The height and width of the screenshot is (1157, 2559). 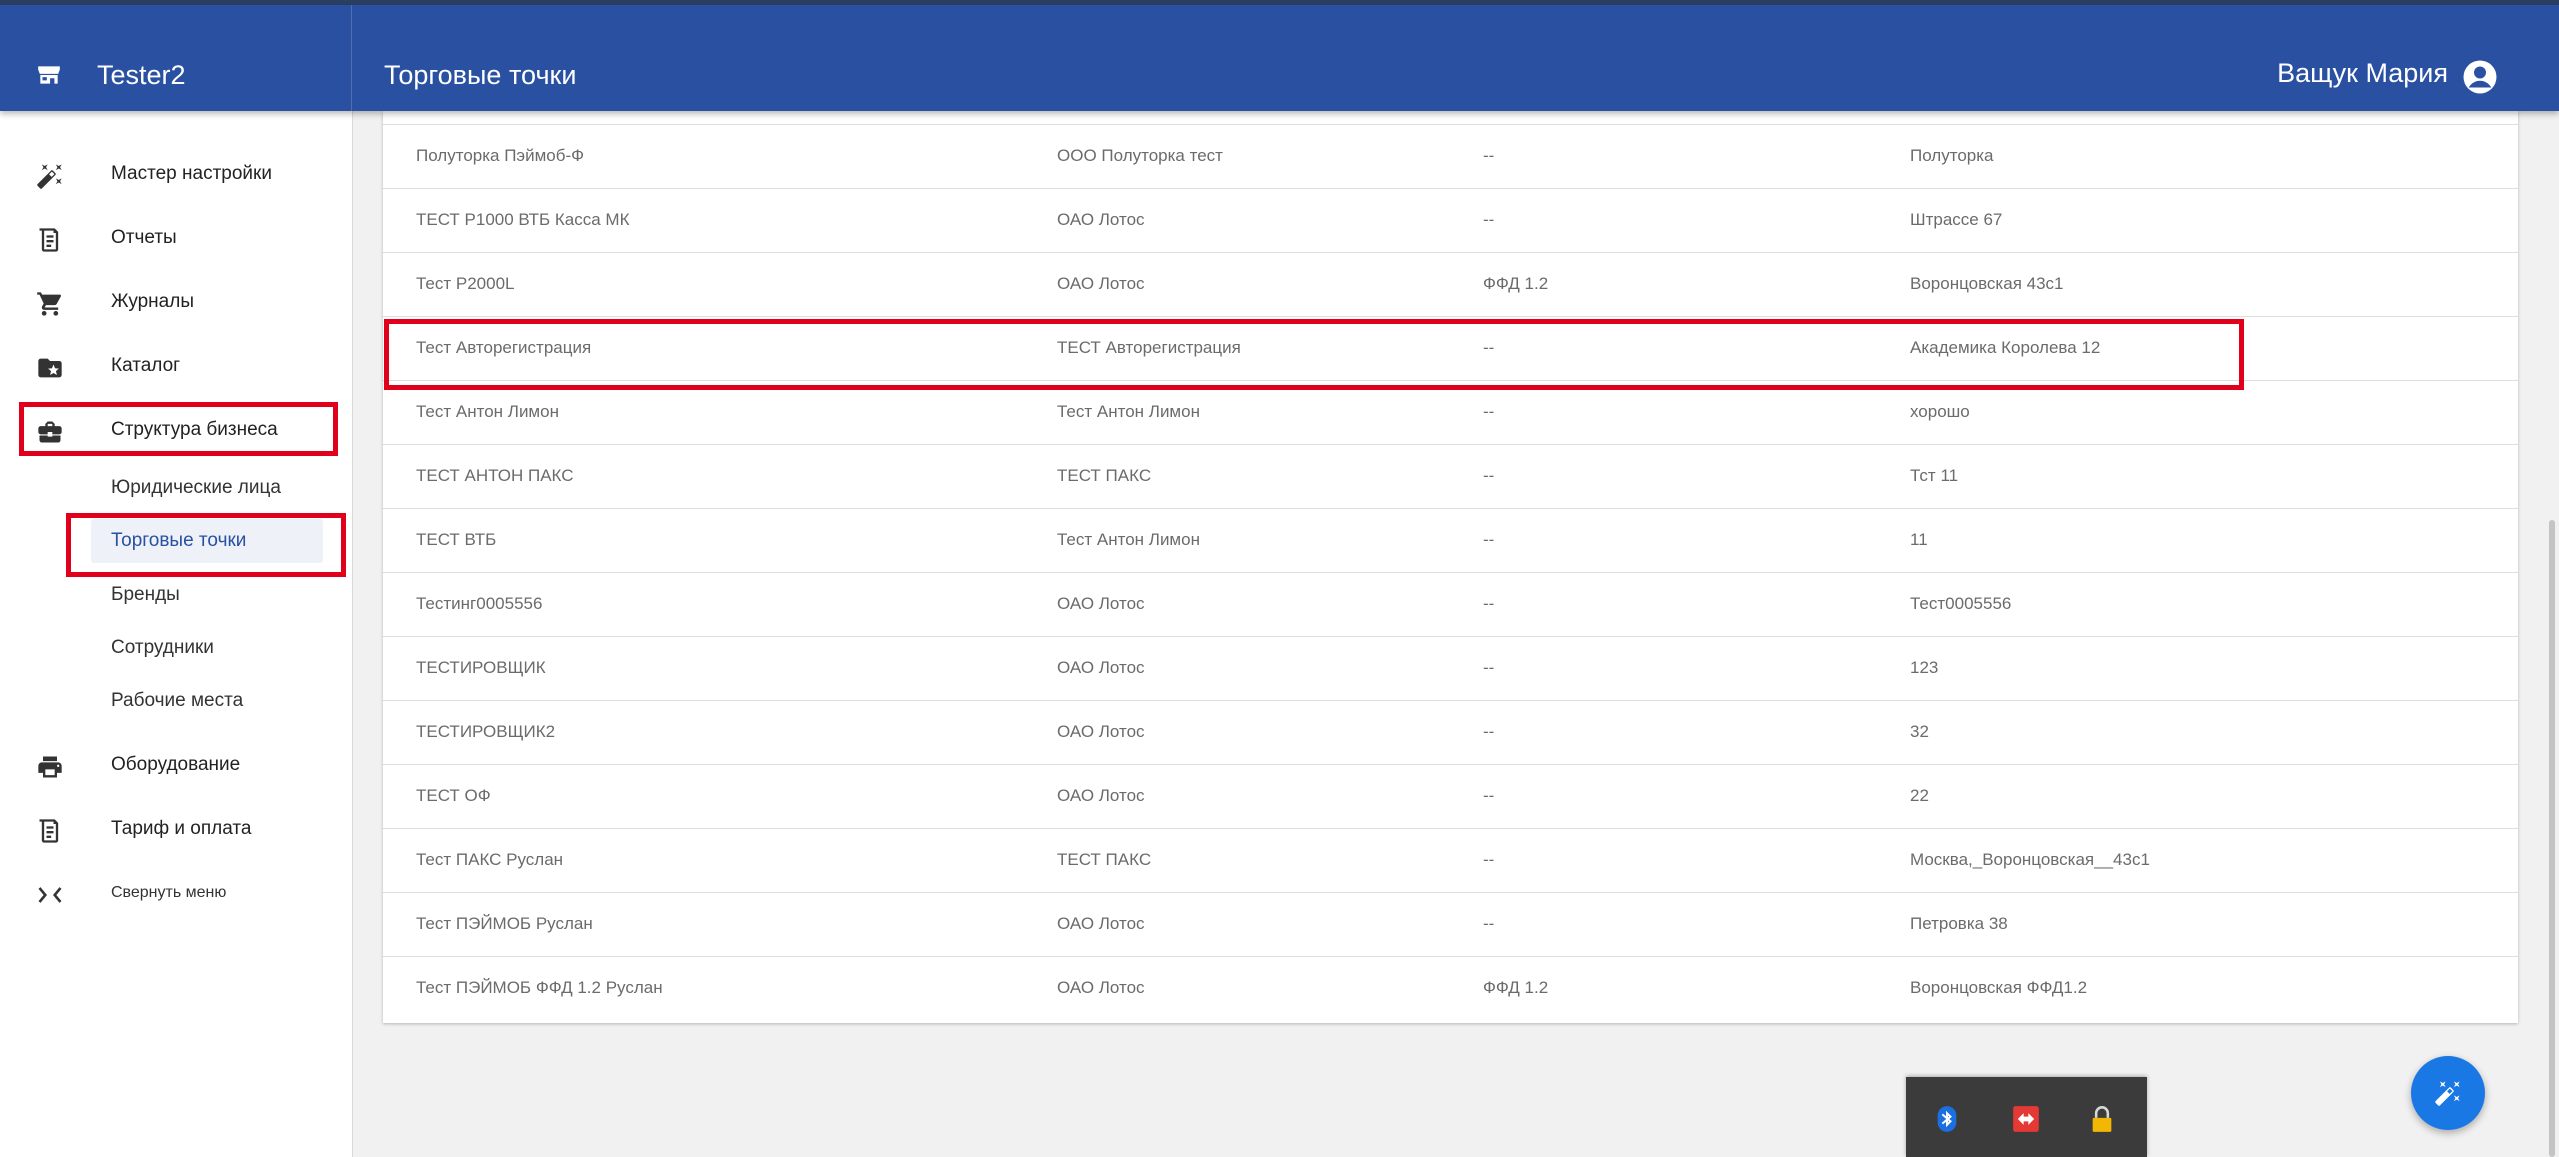 What do you see at coordinates (50, 368) in the screenshot?
I see `folder-star-icon` at bounding box center [50, 368].